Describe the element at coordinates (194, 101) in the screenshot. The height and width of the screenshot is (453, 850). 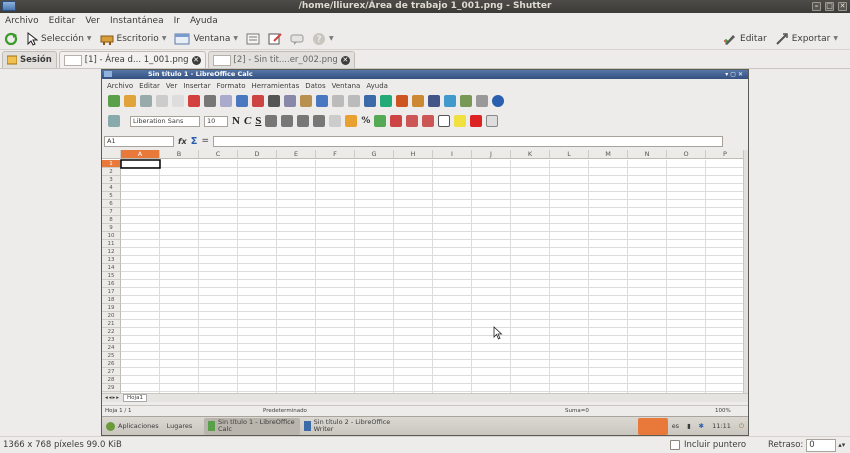
I see `pdf-icon` at that location.